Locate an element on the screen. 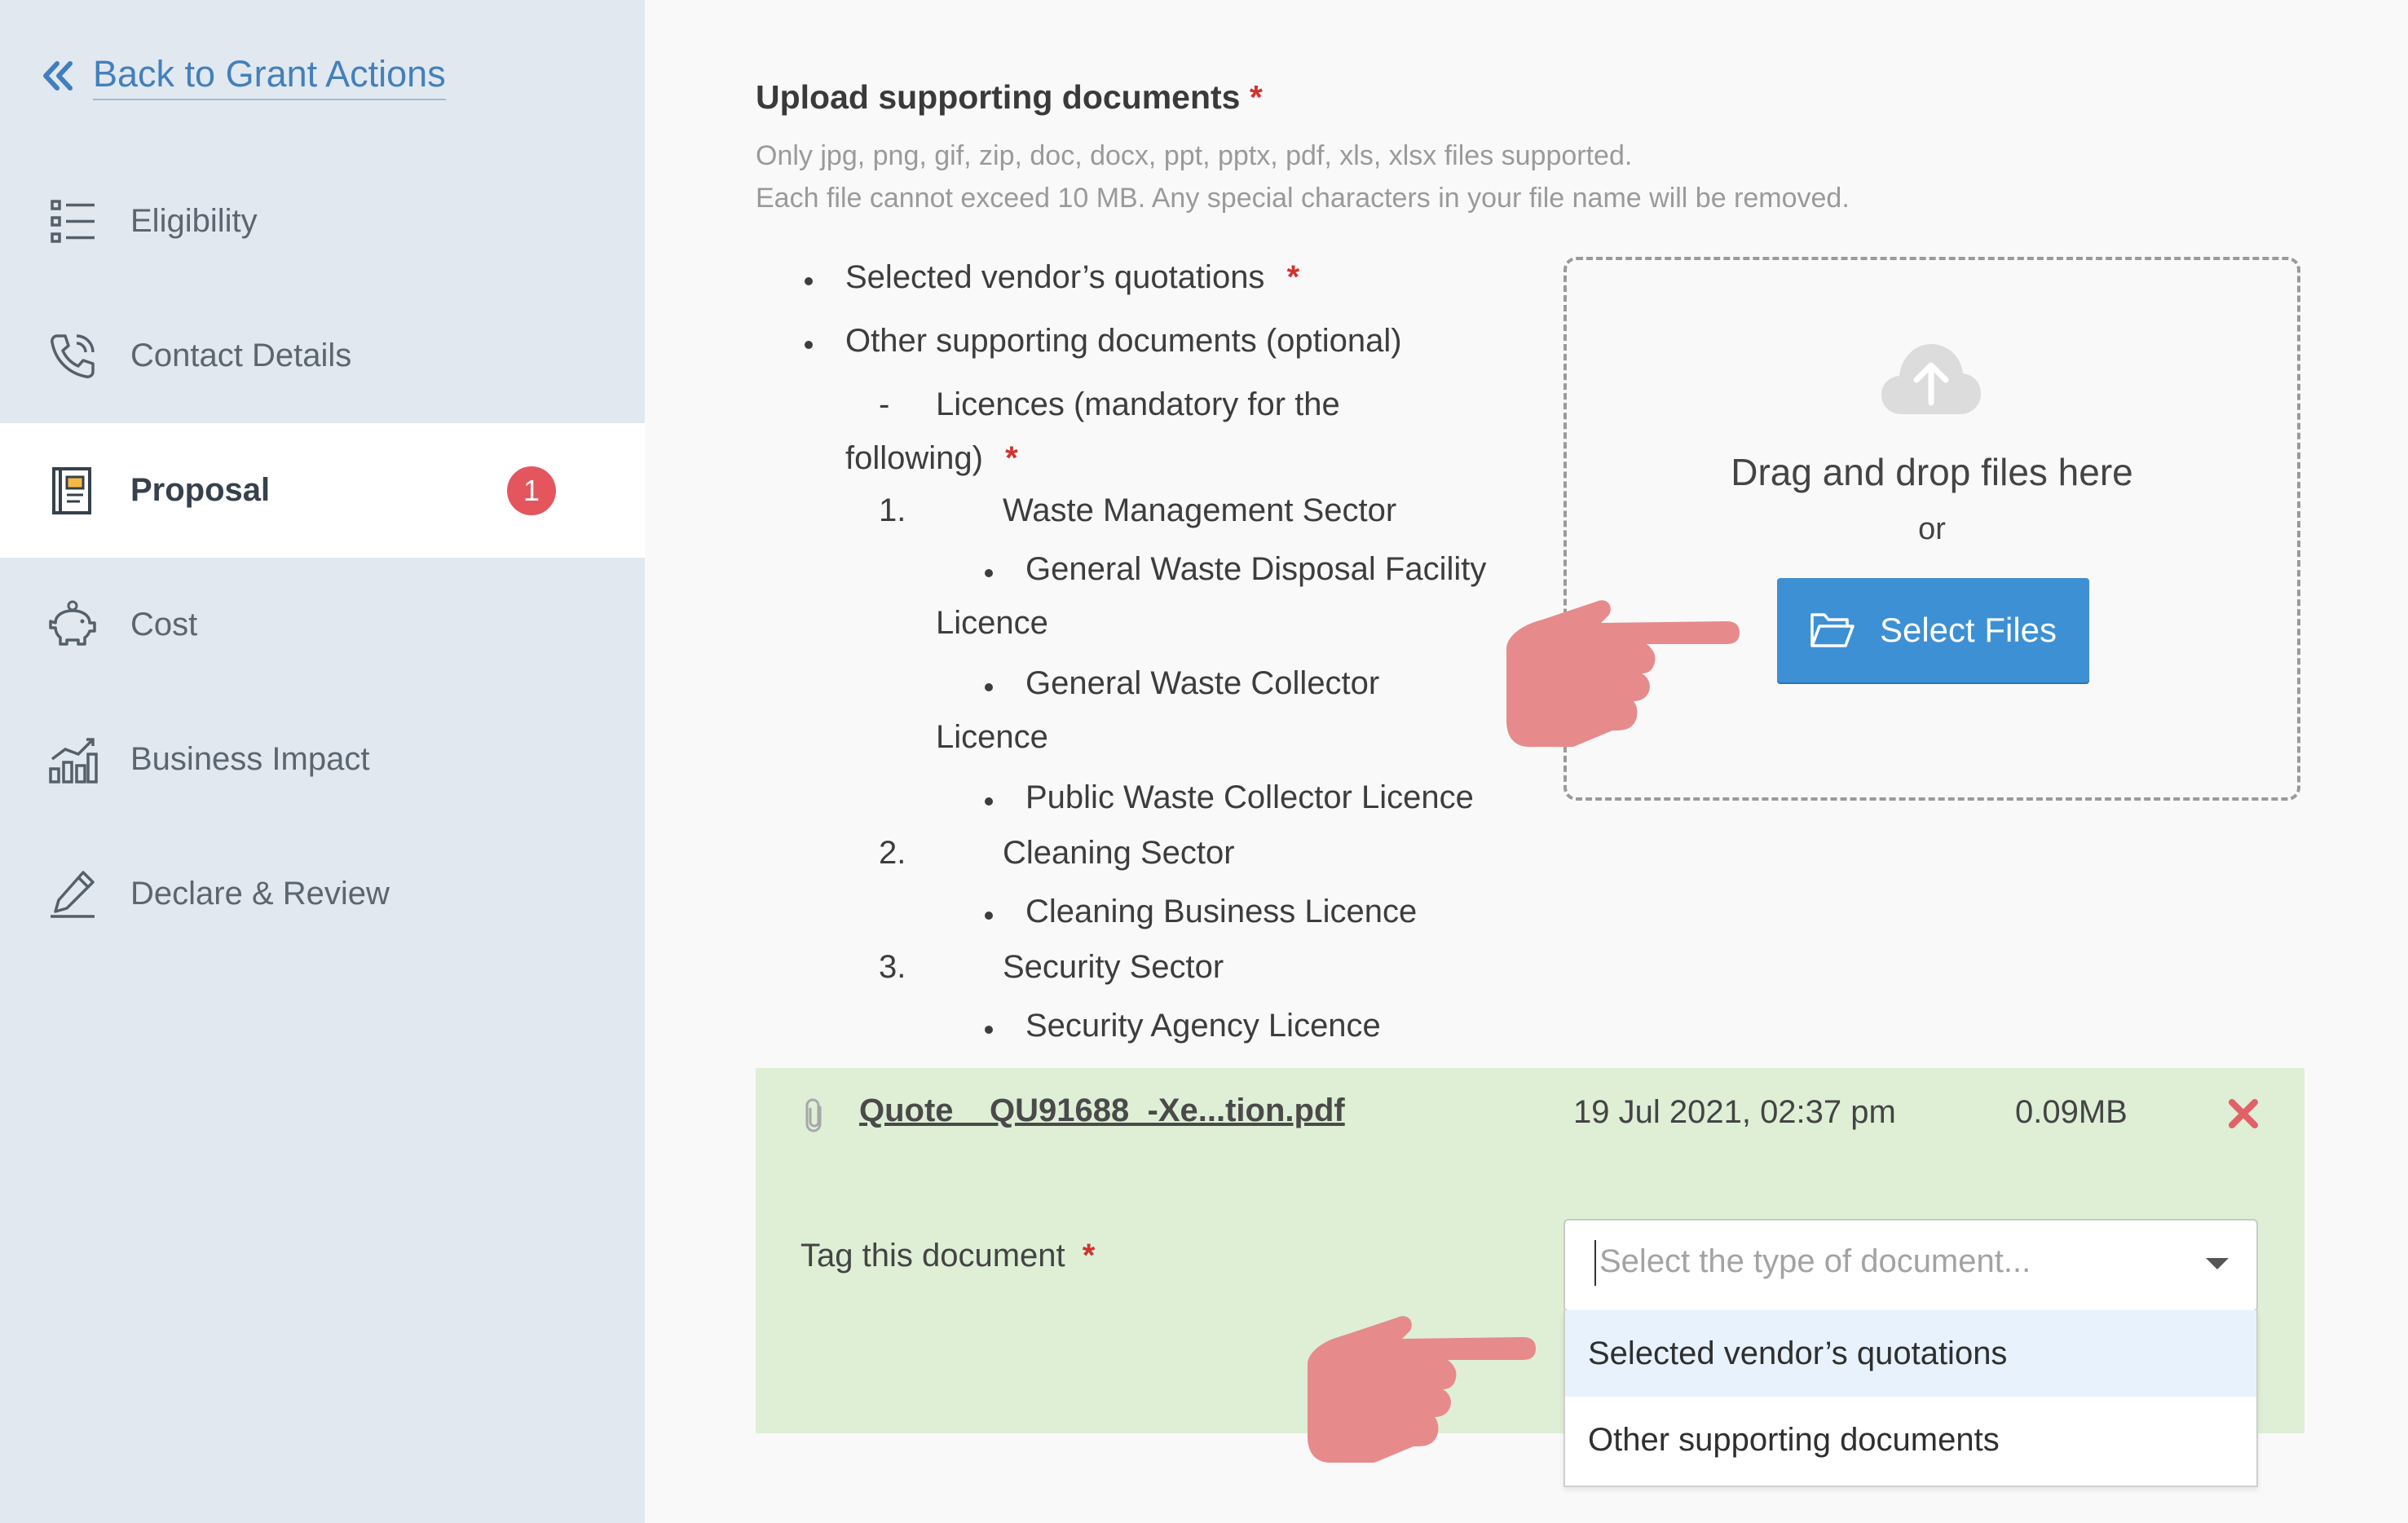  list-item: Selected vendor’s quotations * is located at coordinates (1052, 278).